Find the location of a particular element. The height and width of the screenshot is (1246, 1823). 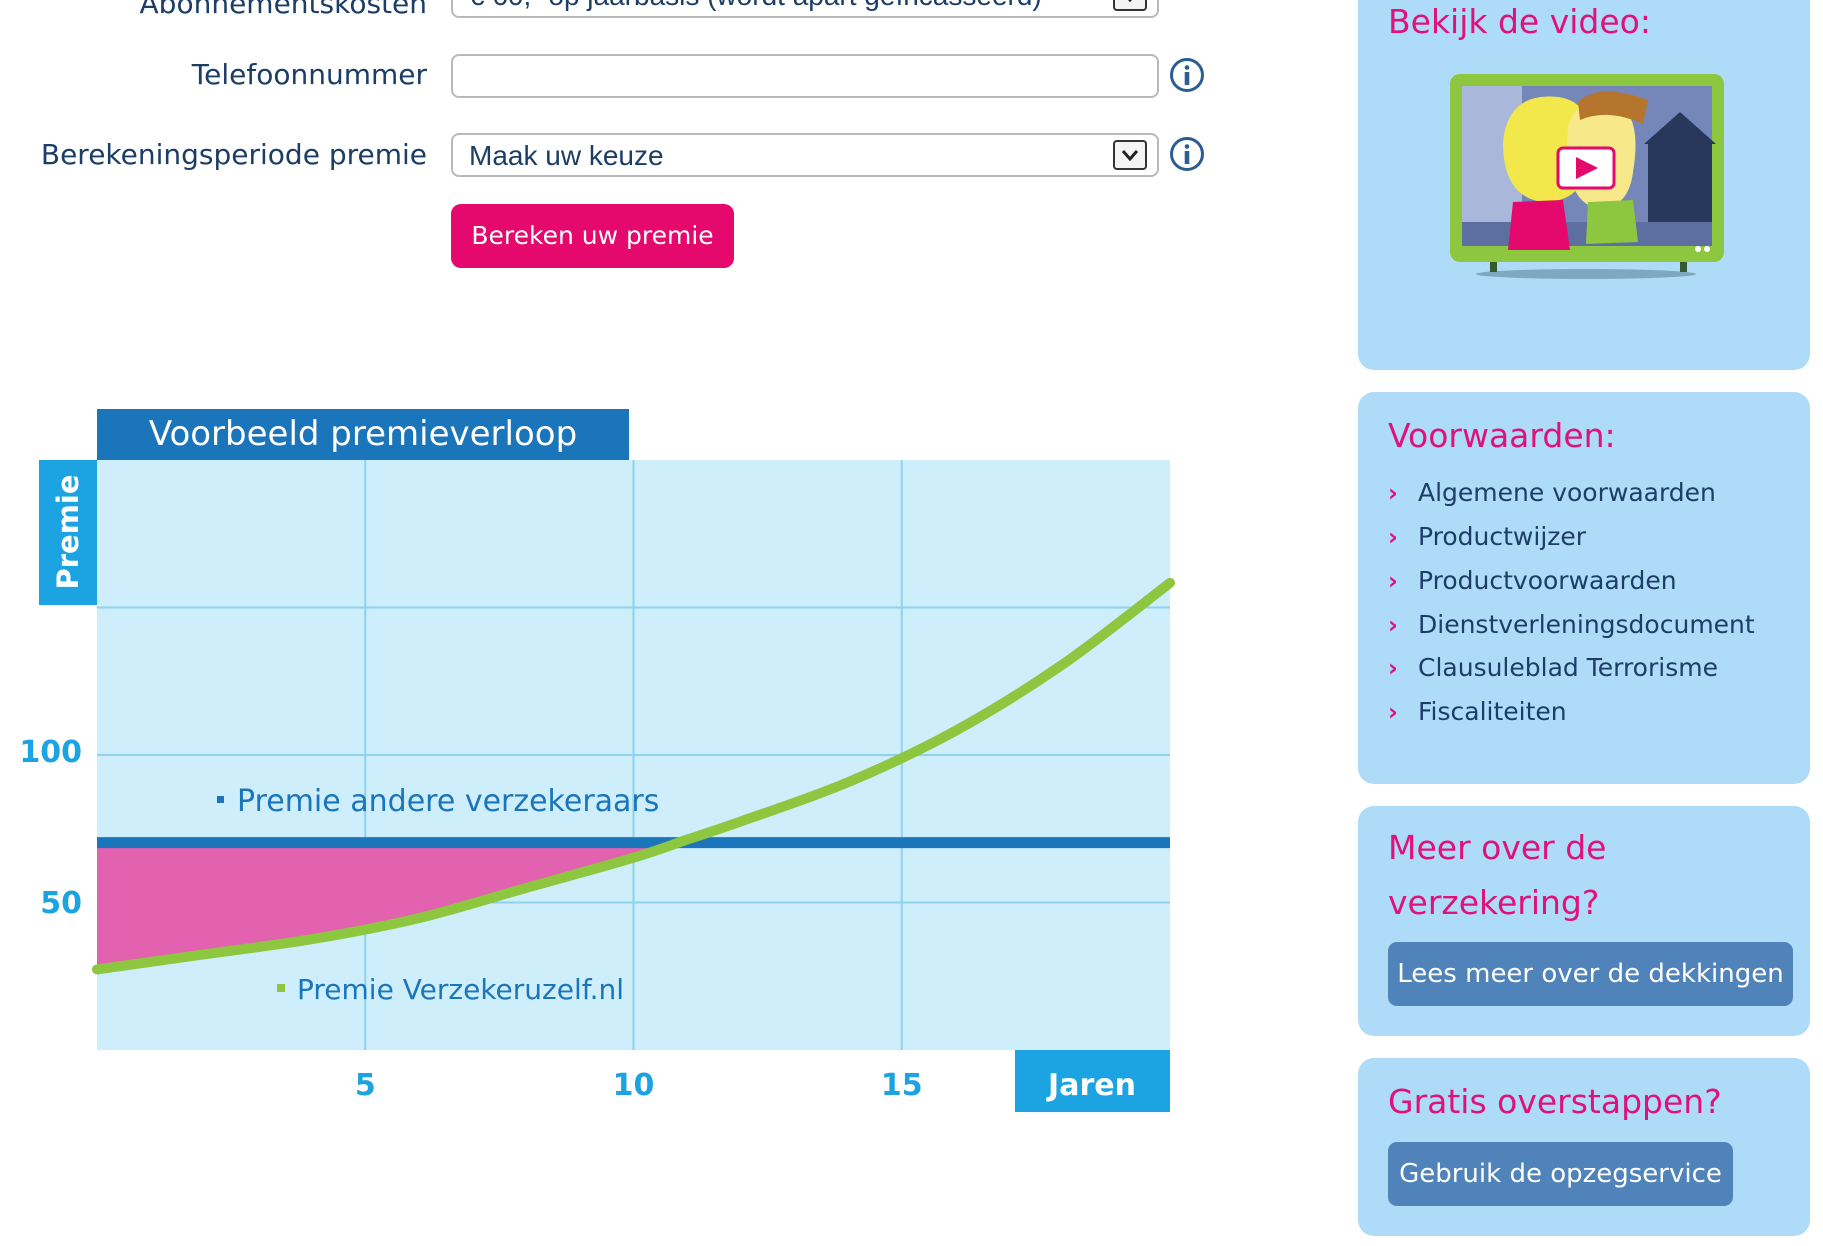

video-thumbnail is located at coordinates (1588, 177).